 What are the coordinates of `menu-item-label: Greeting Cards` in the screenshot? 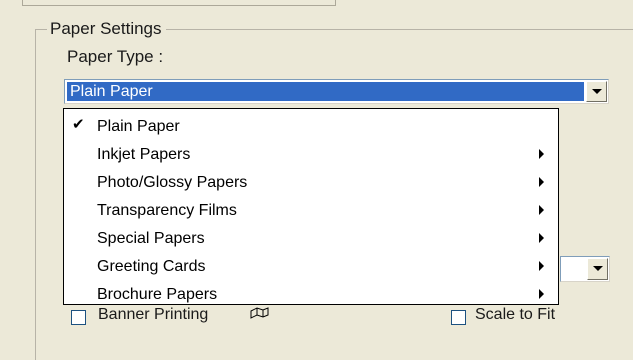 It's located at (151, 266).